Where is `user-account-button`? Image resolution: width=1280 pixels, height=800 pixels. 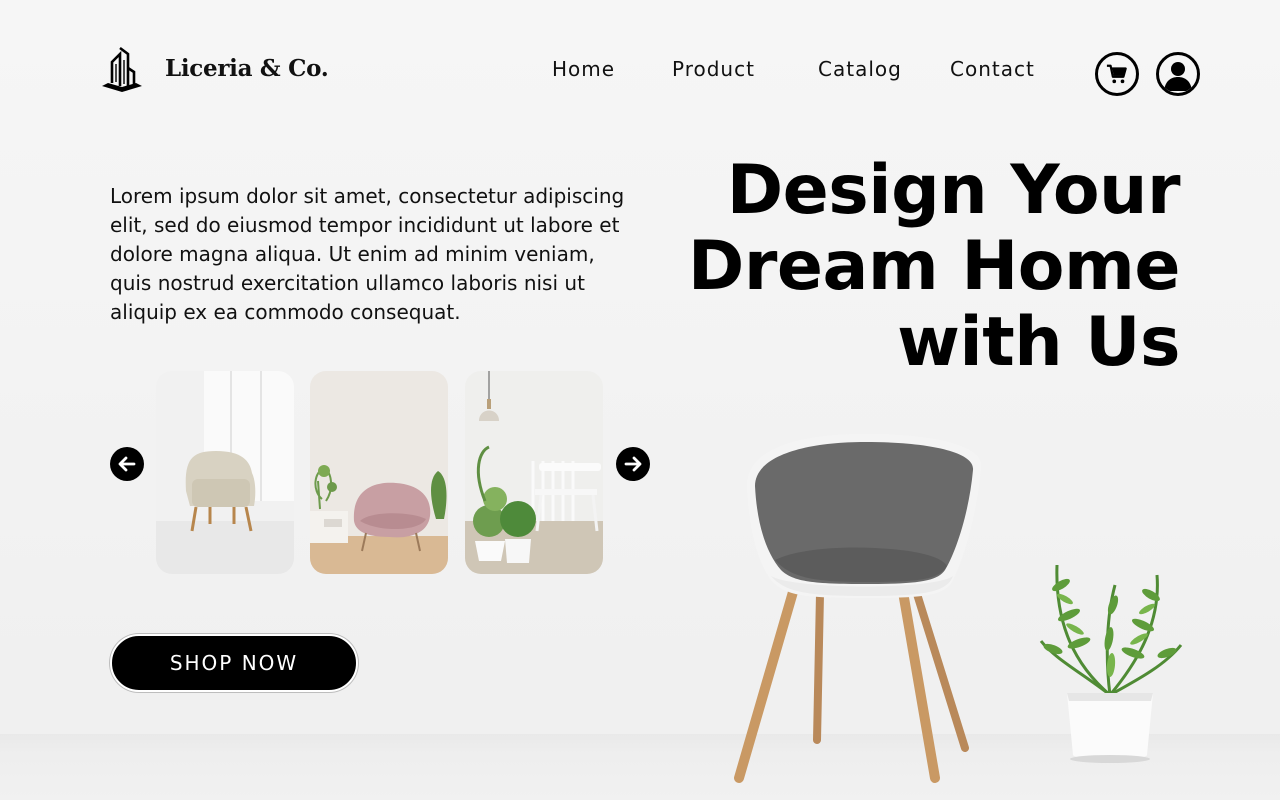 user-account-button is located at coordinates (1178, 74).